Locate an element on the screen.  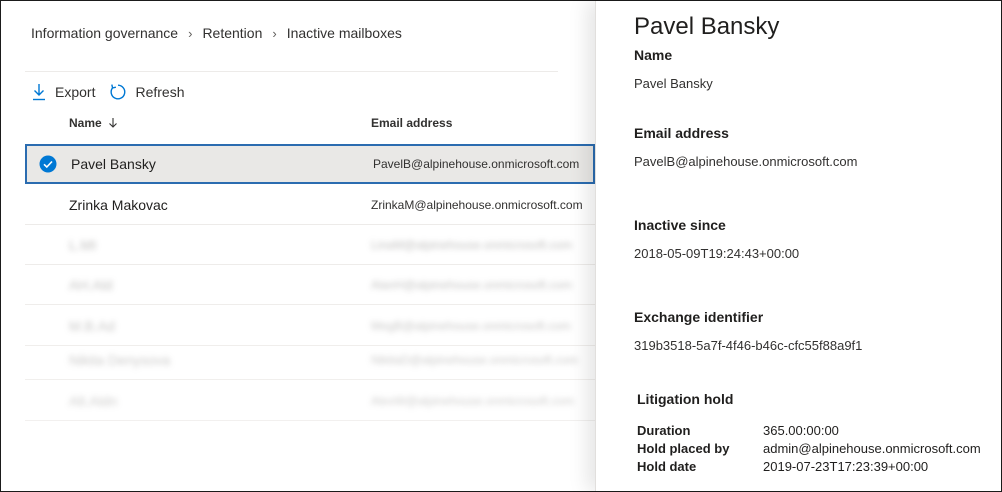
row-name: AH.Ald is located at coordinates (91, 284).